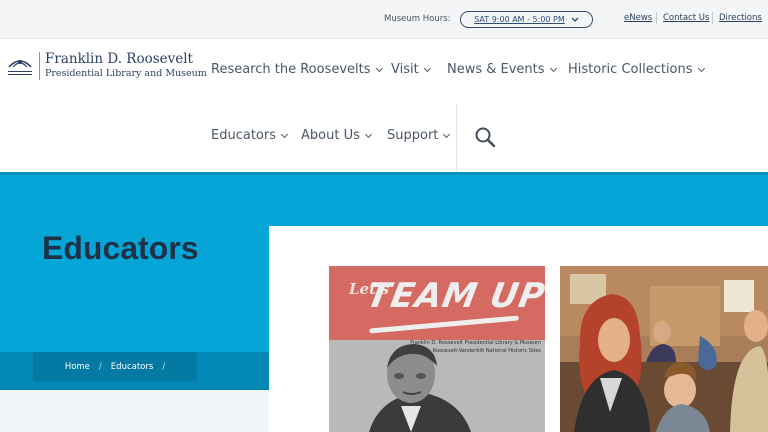  I want to click on museum-hours-label: Museum Hours:, so click(417, 19).